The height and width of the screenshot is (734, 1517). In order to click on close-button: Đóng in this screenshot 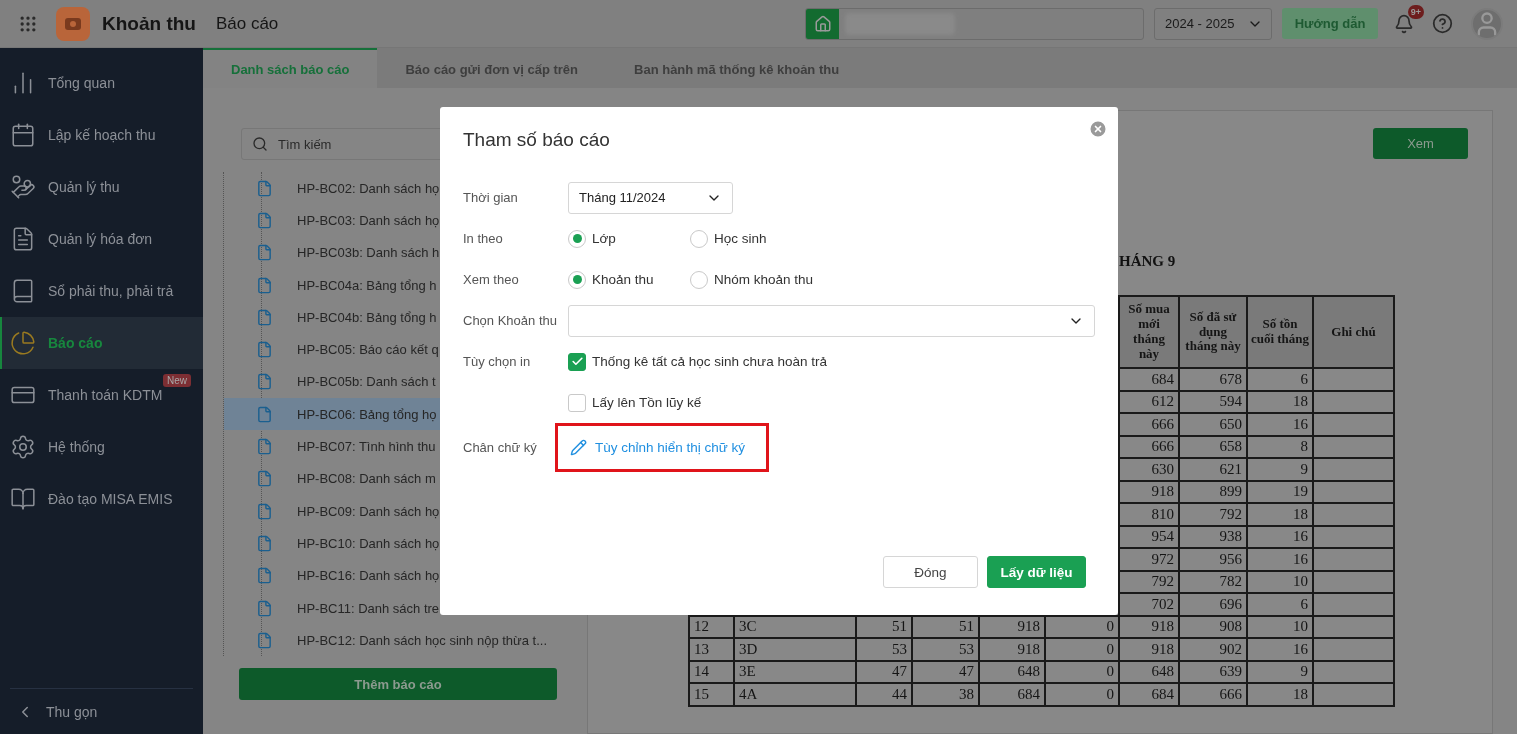, I will do `click(930, 572)`.